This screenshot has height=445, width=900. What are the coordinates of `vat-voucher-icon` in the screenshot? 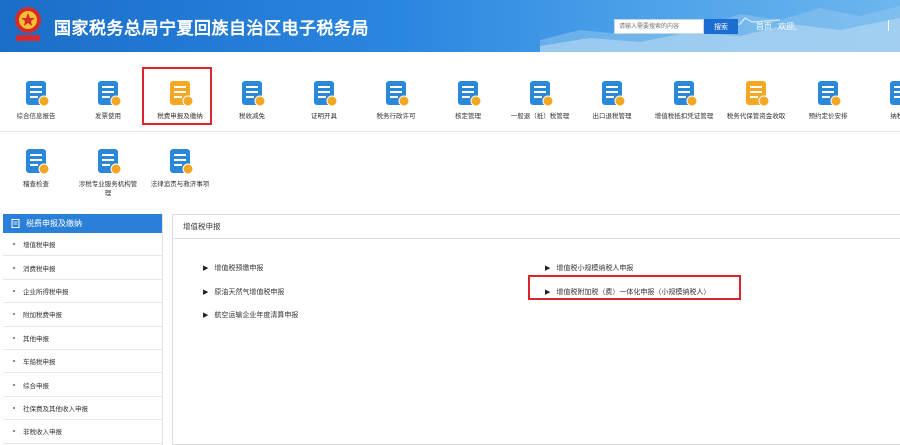 It's located at (684, 93).